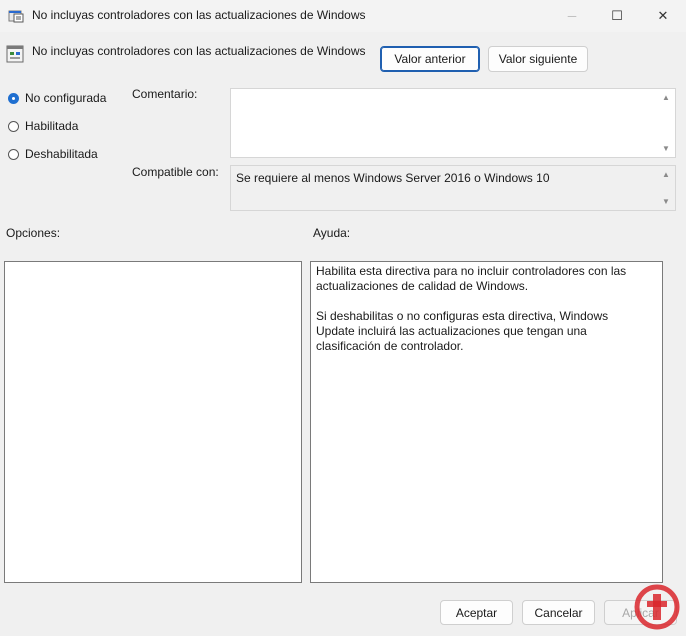 This screenshot has height=636, width=686. I want to click on radio-enabled: Habilitada, so click(43, 126).